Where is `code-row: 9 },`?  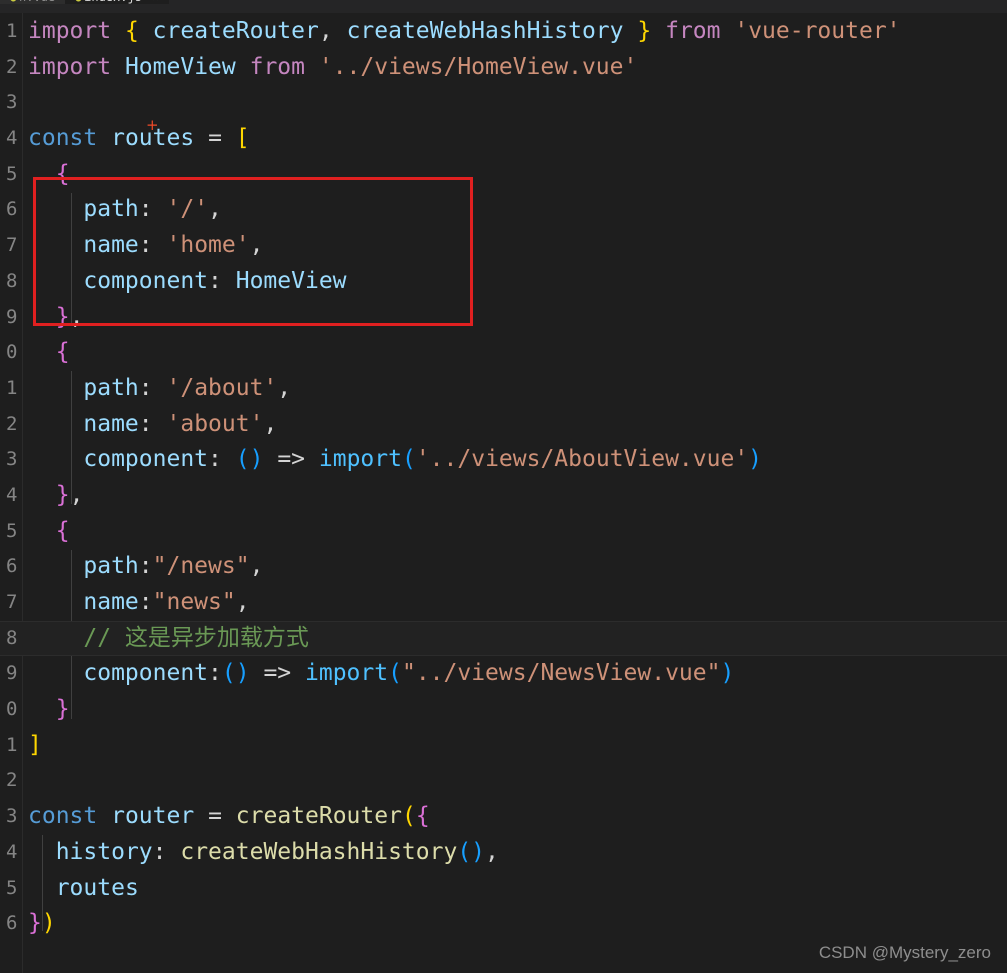 code-row: 9 }, is located at coordinates (503, 318).